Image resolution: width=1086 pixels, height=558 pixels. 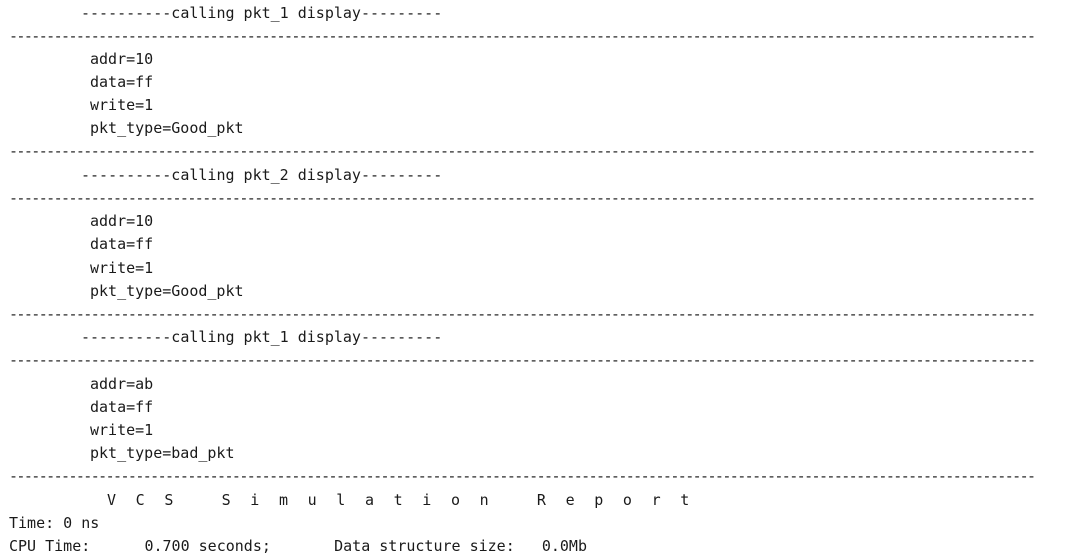 What do you see at coordinates (122, 430) in the screenshot?
I see `block-3-write: write=1` at bounding box center [122, 430].